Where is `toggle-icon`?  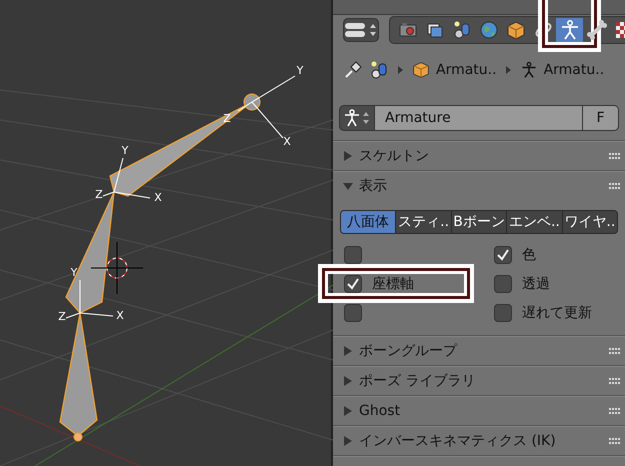 toggle-icon is located at coordinates (361, 30).